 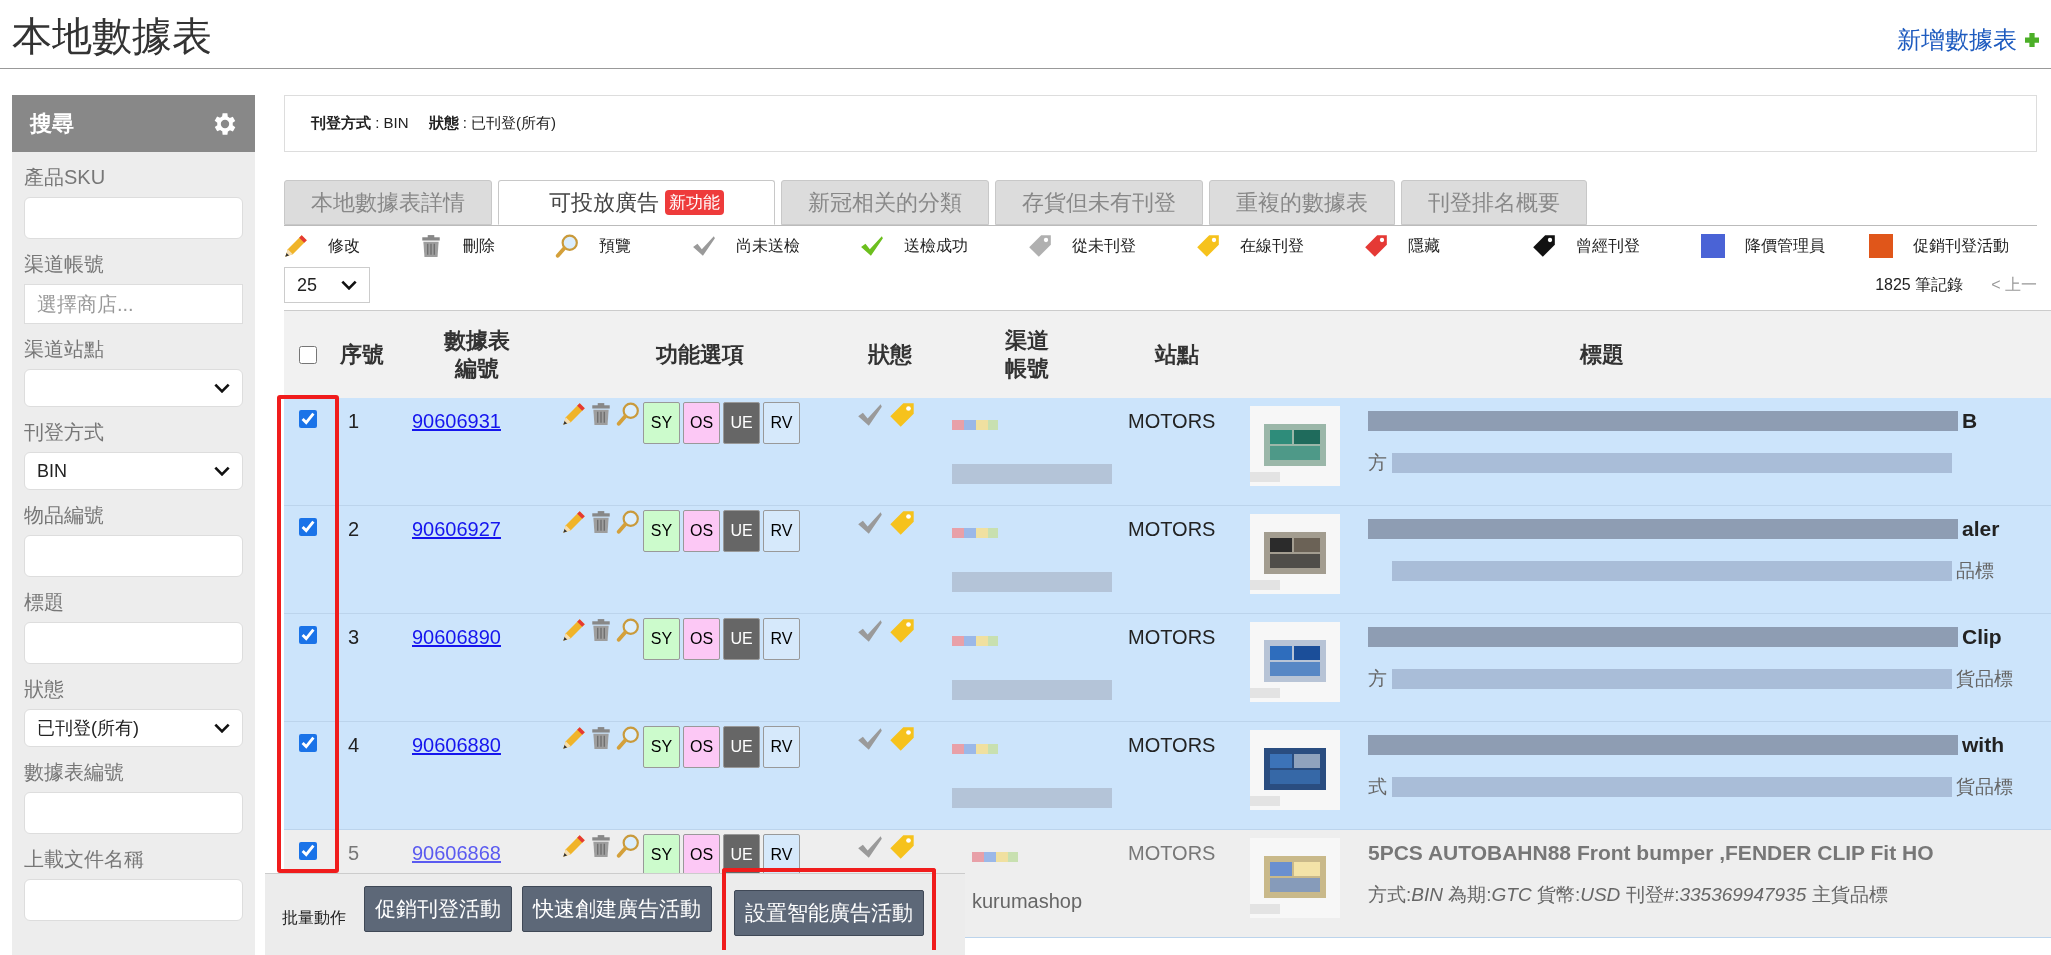 What do you see at coordinates (456, 421) in the screenshot?
I see `listing-number-link: 90606931` at bounding box center [456, 421].